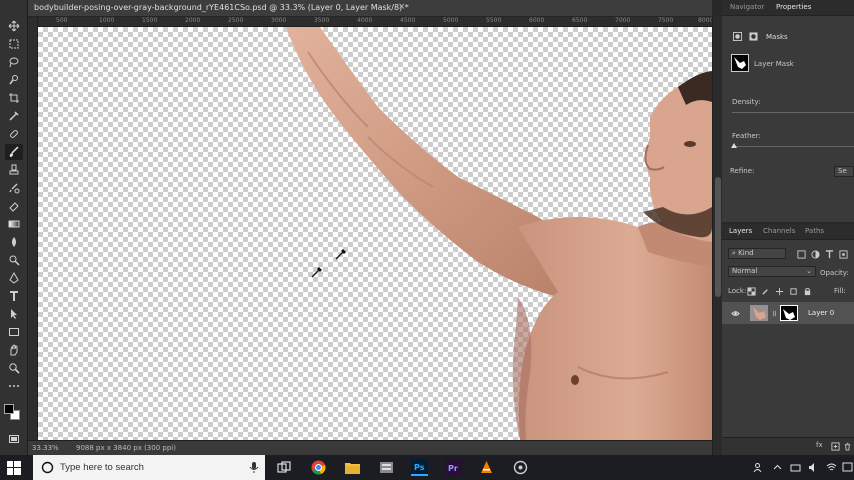 The image size is (854, 480). Describe the element at coordinates (751, 291) in the screenshot. I see `lock-transparent-icon` at that location.